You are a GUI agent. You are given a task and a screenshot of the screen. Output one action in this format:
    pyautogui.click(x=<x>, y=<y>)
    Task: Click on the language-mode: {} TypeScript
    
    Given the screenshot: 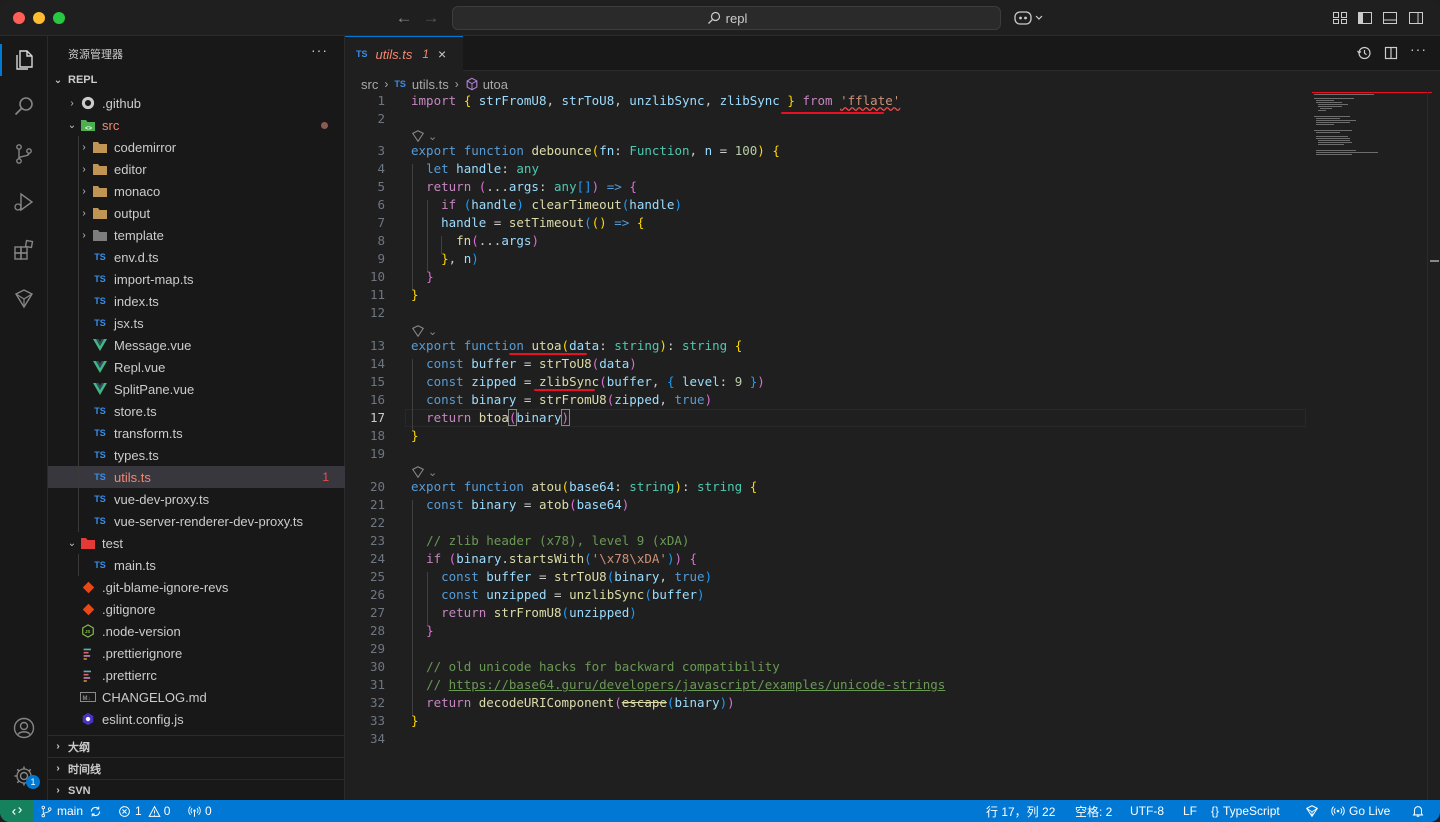 What is the action you would take?
    pyautogui.click(x=1245, y=811)
    